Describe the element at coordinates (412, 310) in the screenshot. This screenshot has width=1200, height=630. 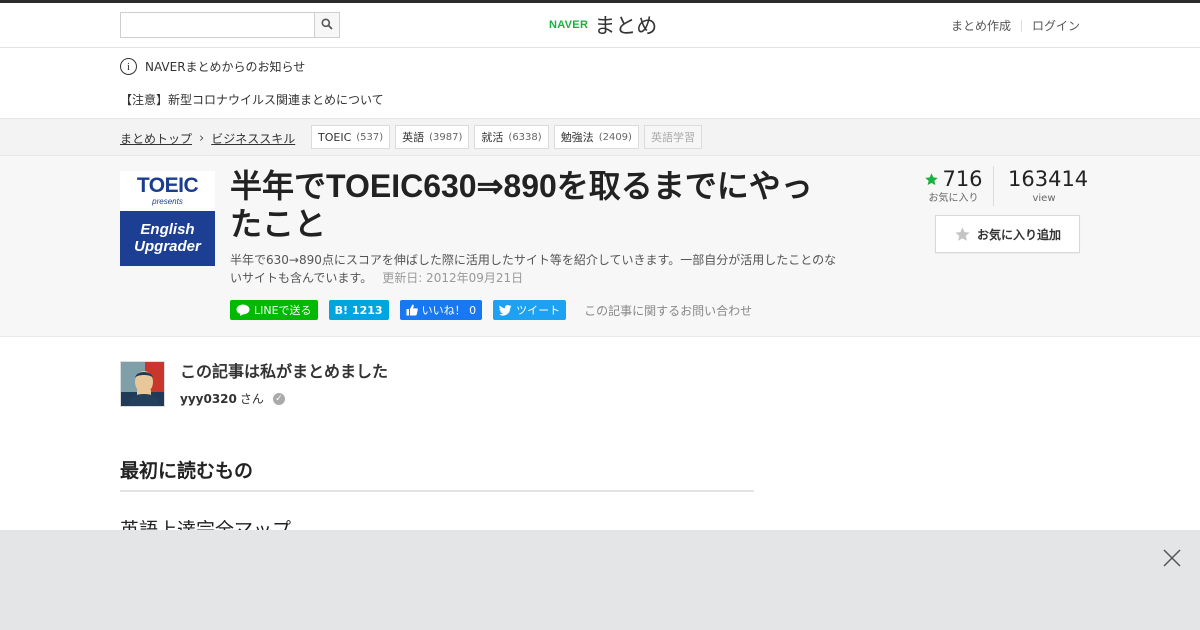
I see `thumbs-up-icon` at that location.